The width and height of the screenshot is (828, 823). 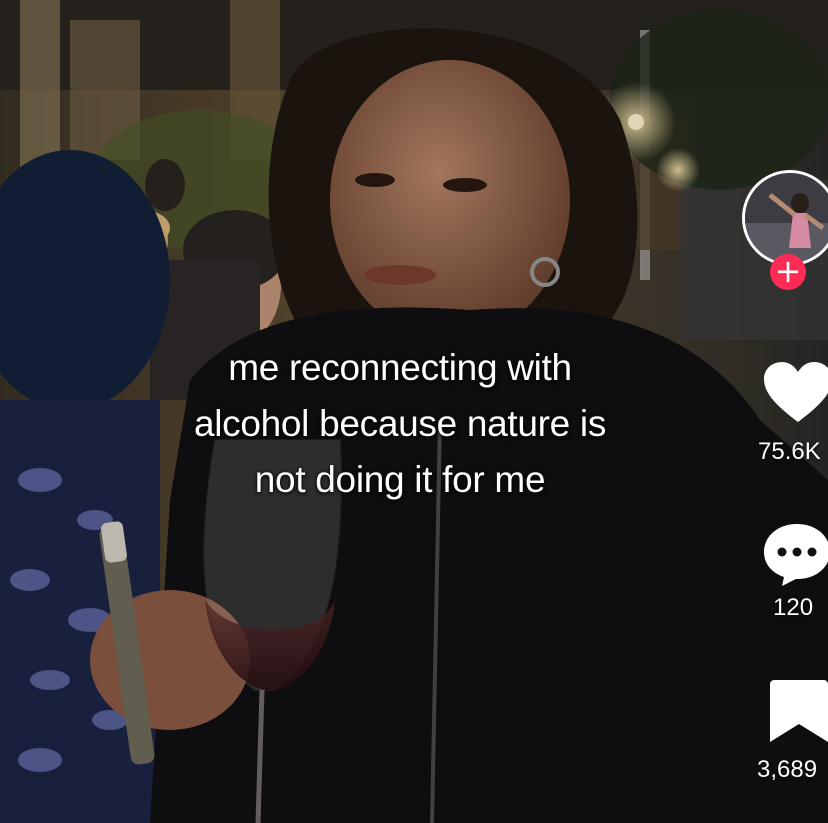 I want to click on comment-bubble-icon, so click(x=796, y=555).